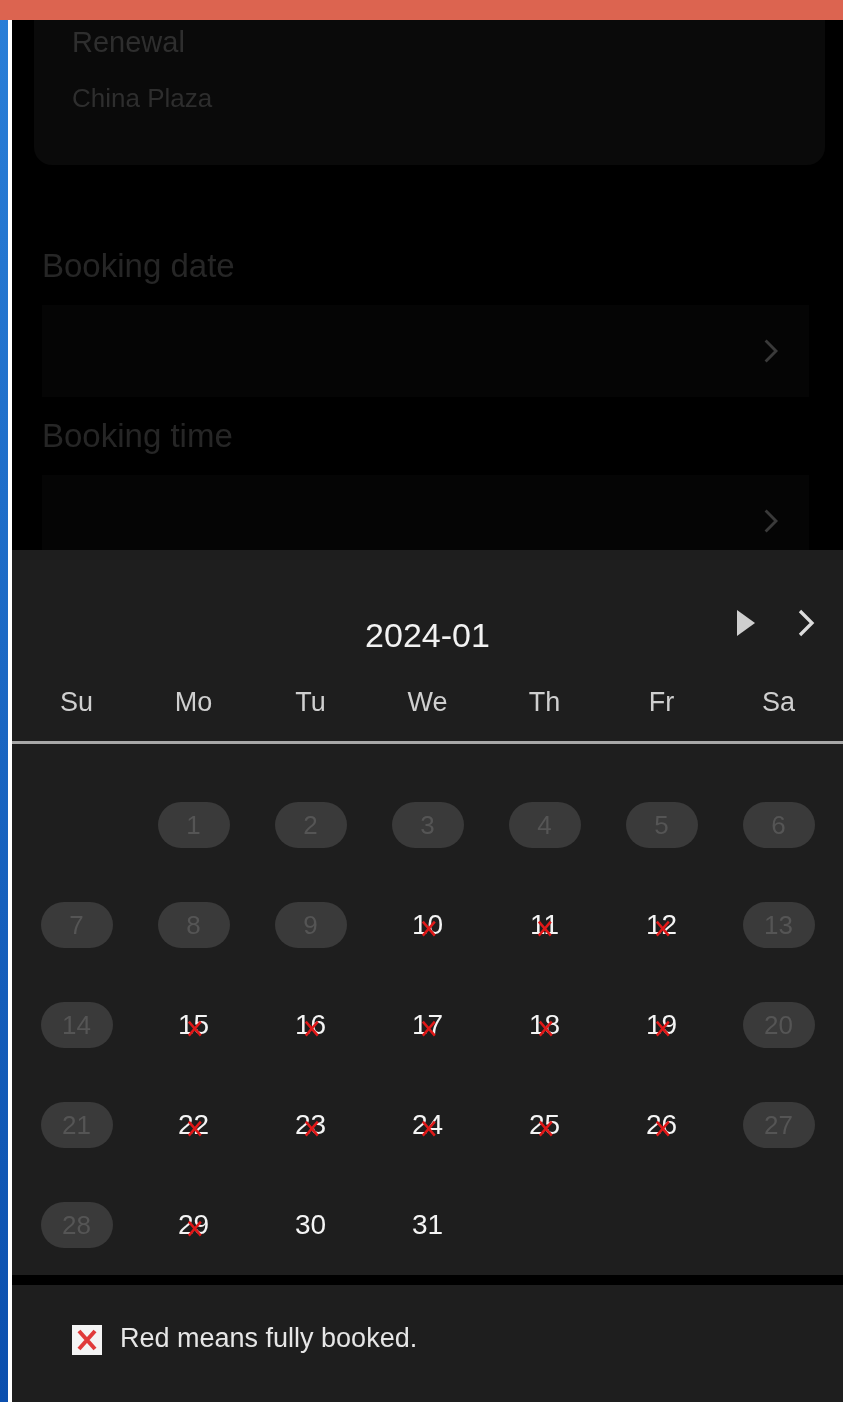 This screenshot has width=861, height=1402. Describe the element at coordinates (427, 702) in the screenshot. I see `weekday-label: We` at that location.